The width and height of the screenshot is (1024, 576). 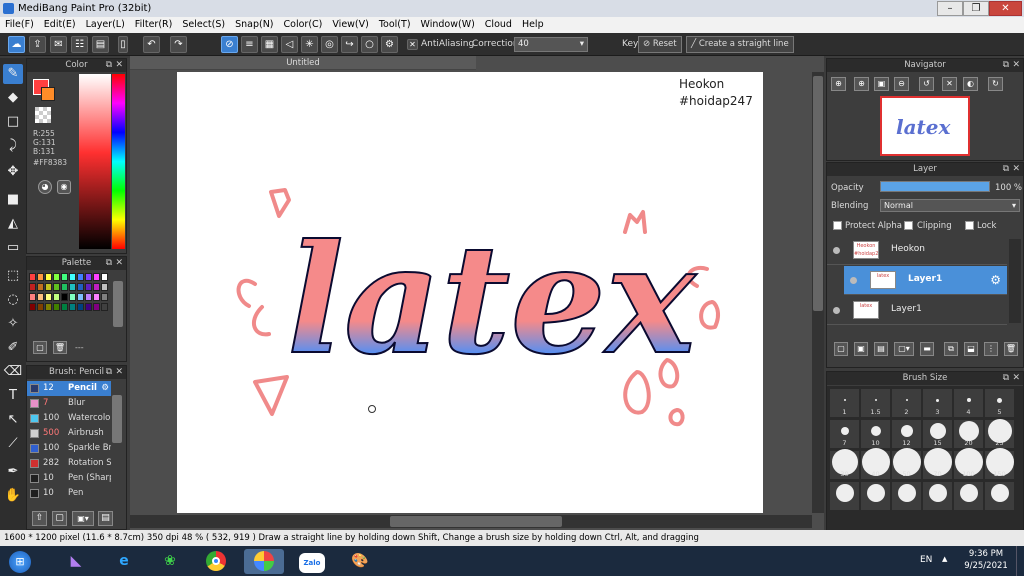 I want to click on menu-edit: Edit(E), so click(x=60, y=25).